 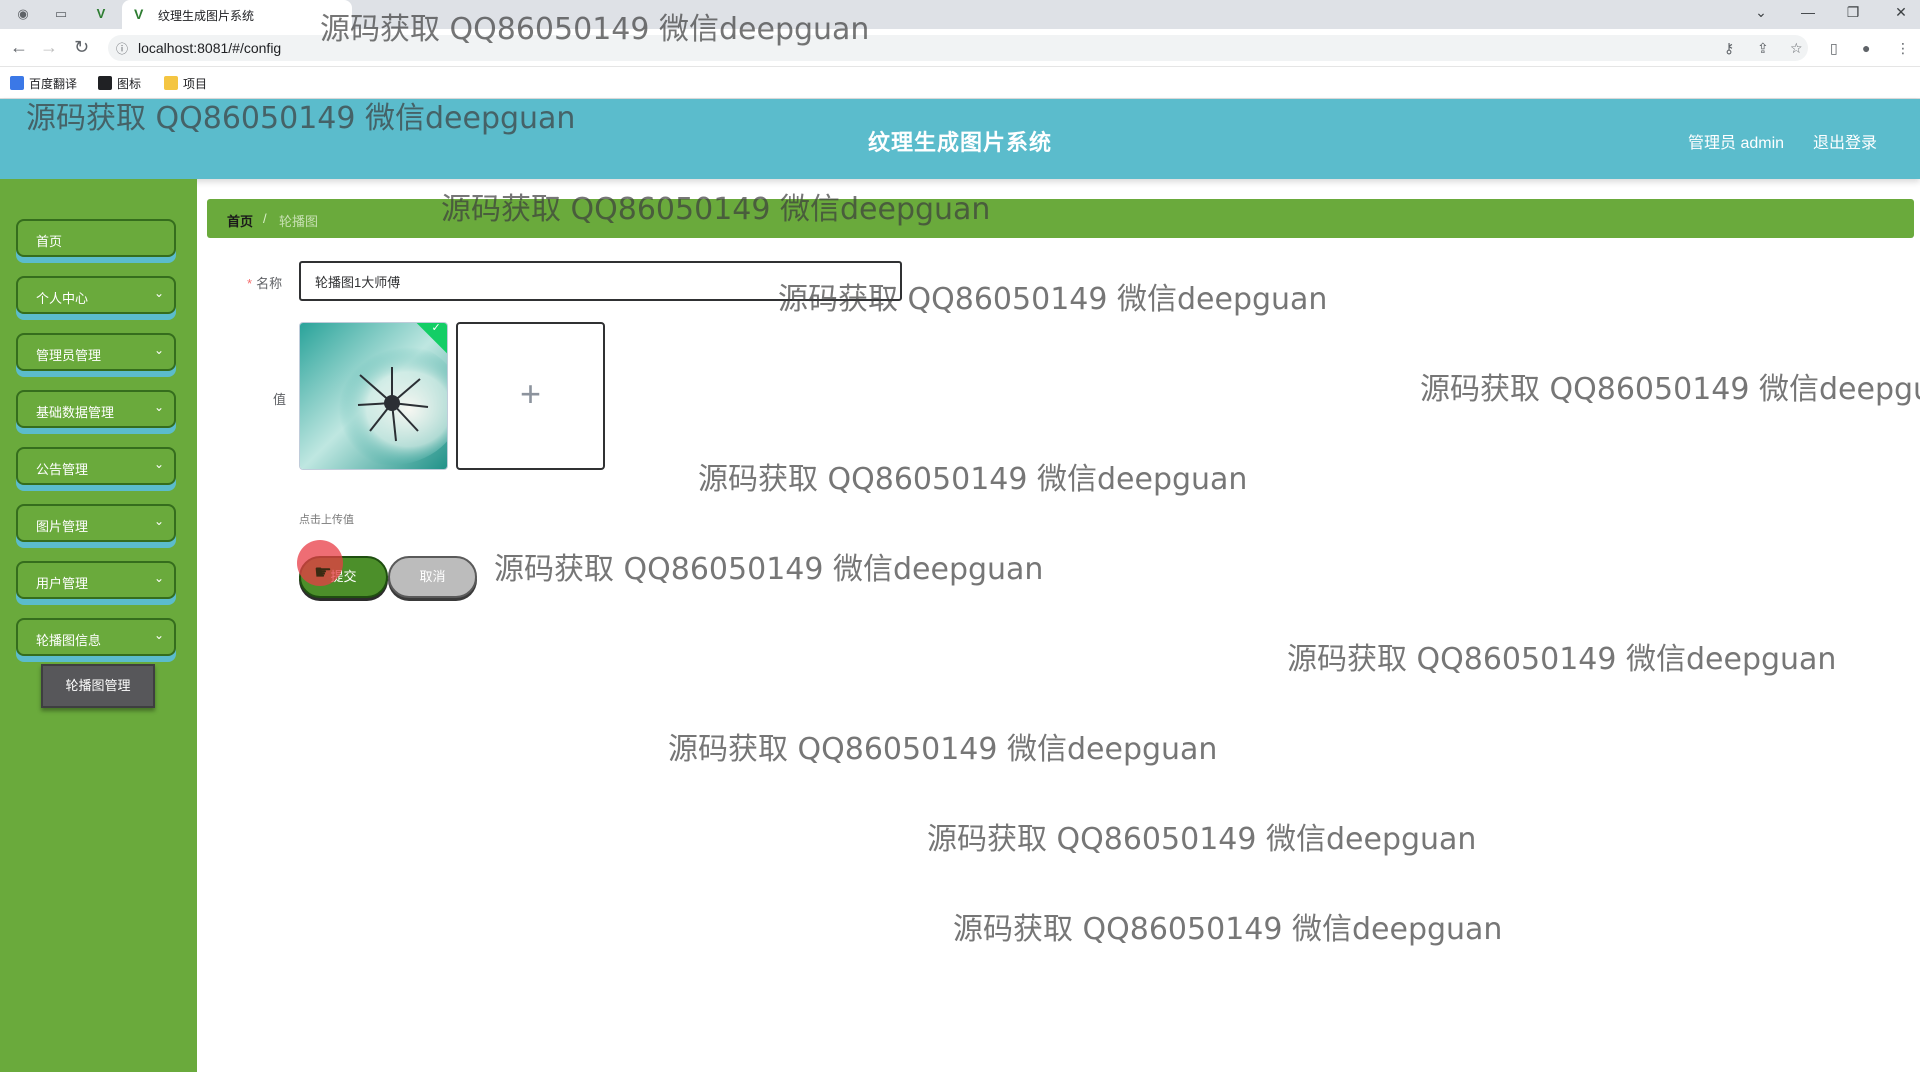 What do you see at coordinates (49, 47) in the screenshot?
I see `forward-icon: →` at bounding box center [49, 47].